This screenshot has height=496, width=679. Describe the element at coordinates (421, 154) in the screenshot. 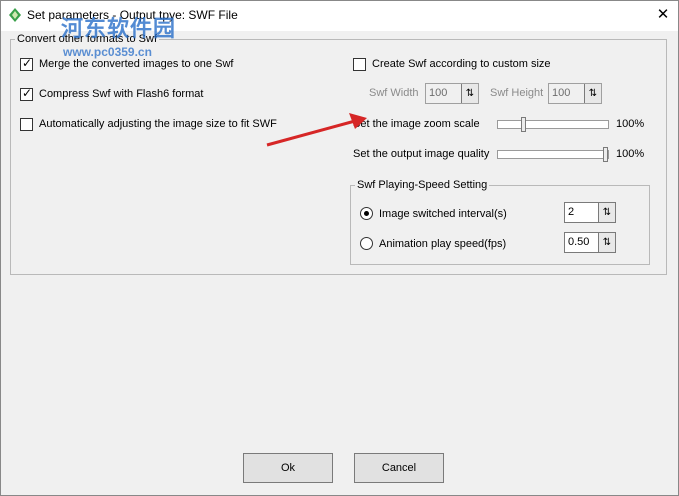

I see `quality-label: Set the output image quality` at that location.